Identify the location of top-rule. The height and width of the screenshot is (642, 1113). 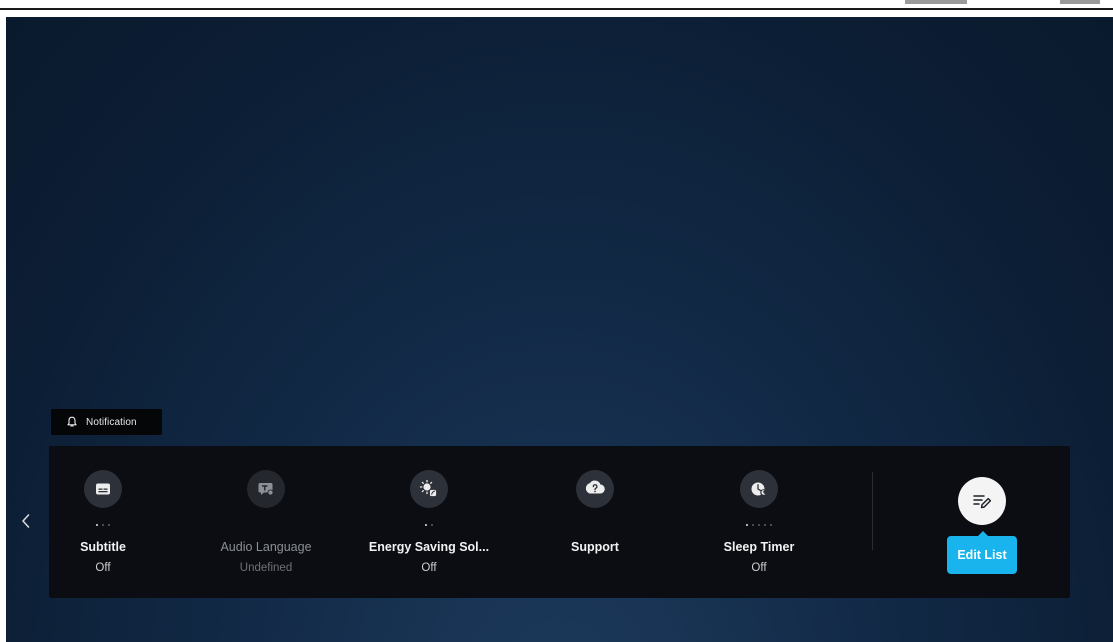
(556, 9).